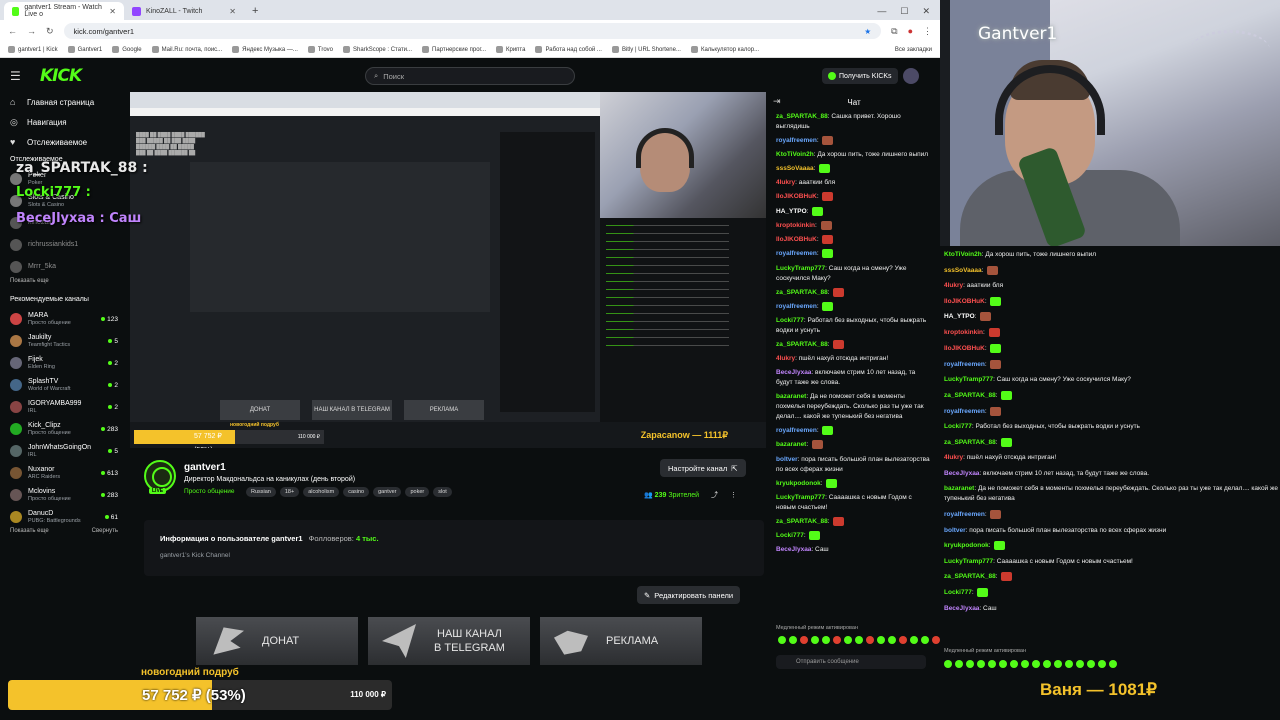 This screenshot has width=1280, height=720. Describe the element at coordinates (64, 11) in the screenshot. I see `tab-kick: gantver1 Stream - Watch Live o ✕` at that location.